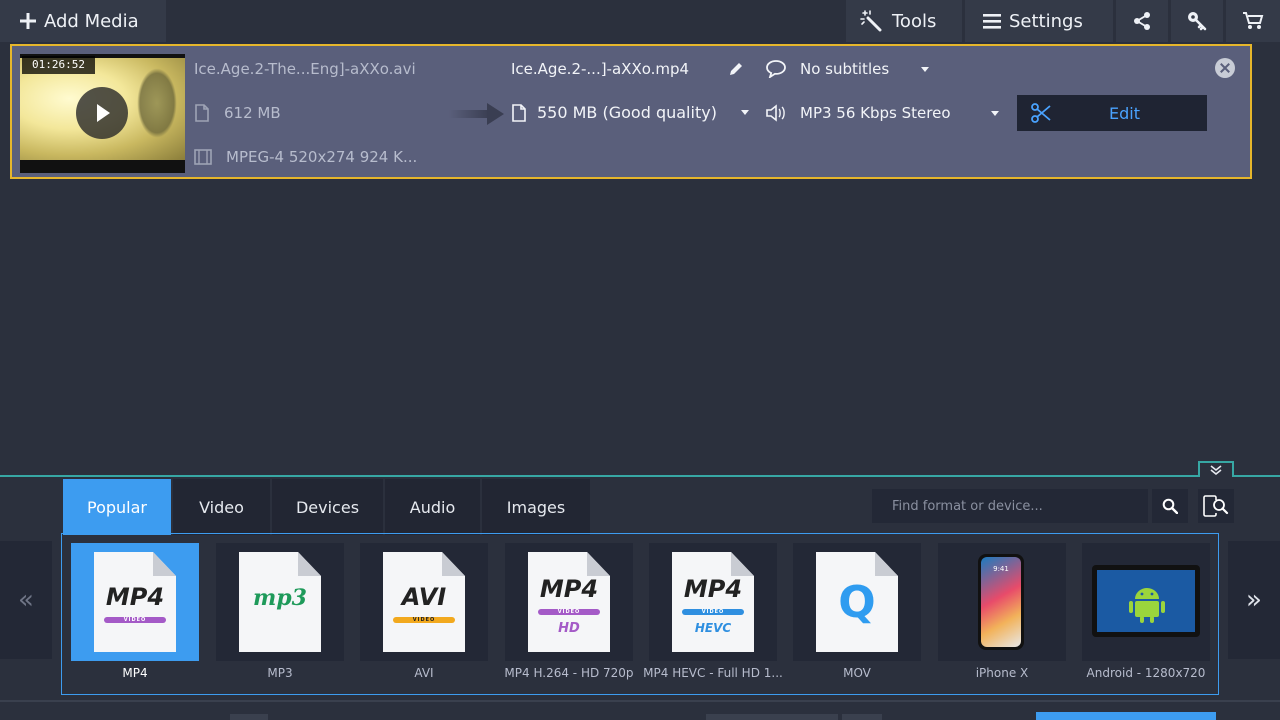 Image resolution: width=1280 pixels, height=720 pixels. What do you see at coordinates (845, 69) in the screenshot?
I see `subtitles-value: No subtitles` at bounding box center [845, 69].